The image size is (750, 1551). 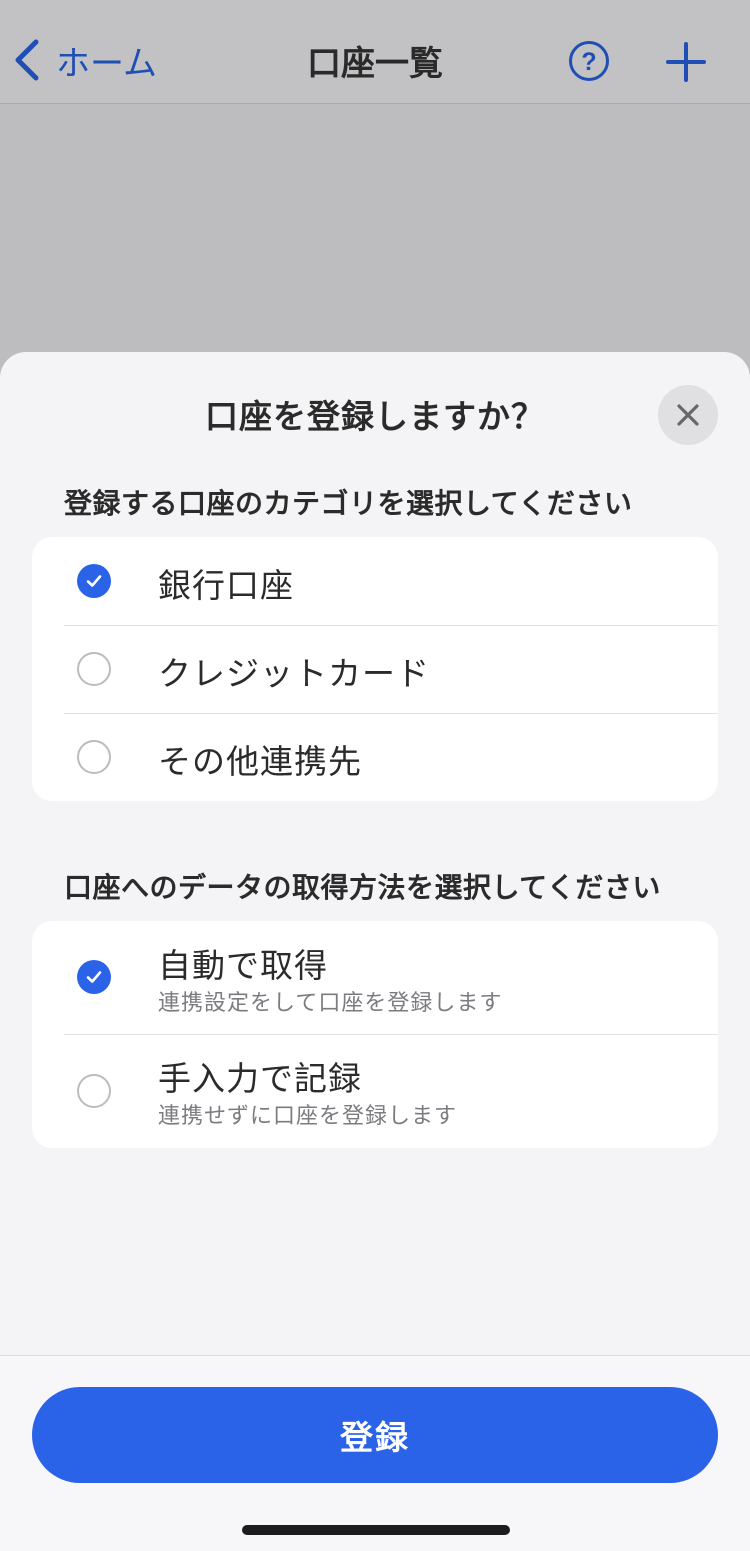 What do you see at coordinates (375, 977) in the screenshot?
I see `method-option-auto: 自動で取得 連携設定をして口座を登録します` at bounding box center [375, 977].